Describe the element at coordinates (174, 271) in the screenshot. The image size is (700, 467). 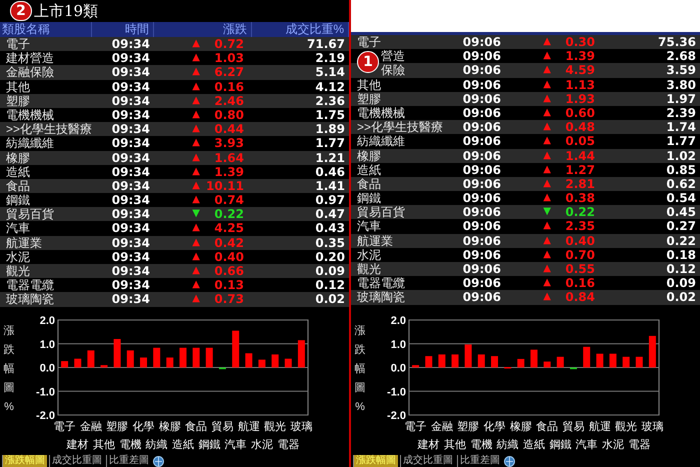
I see `table-row: 觀光 09:34 ▲ 0.66 0.09` at that location.